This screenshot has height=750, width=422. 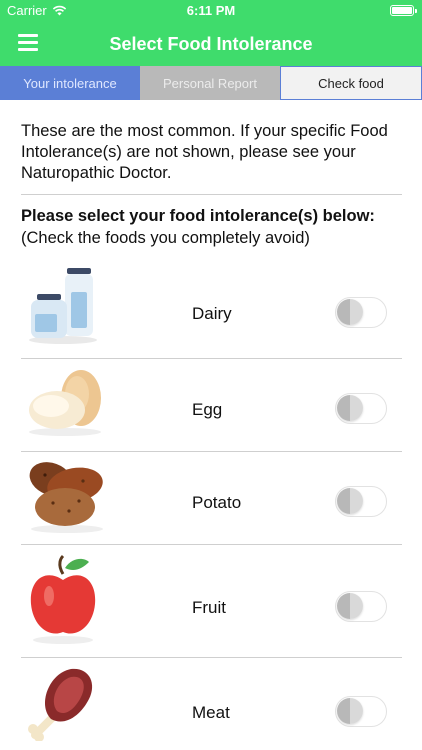 What do you see at coordinates (209, 607) in the screenshot?
I see `food-label-fruit: Fruit` at bounding box center [209, 607].